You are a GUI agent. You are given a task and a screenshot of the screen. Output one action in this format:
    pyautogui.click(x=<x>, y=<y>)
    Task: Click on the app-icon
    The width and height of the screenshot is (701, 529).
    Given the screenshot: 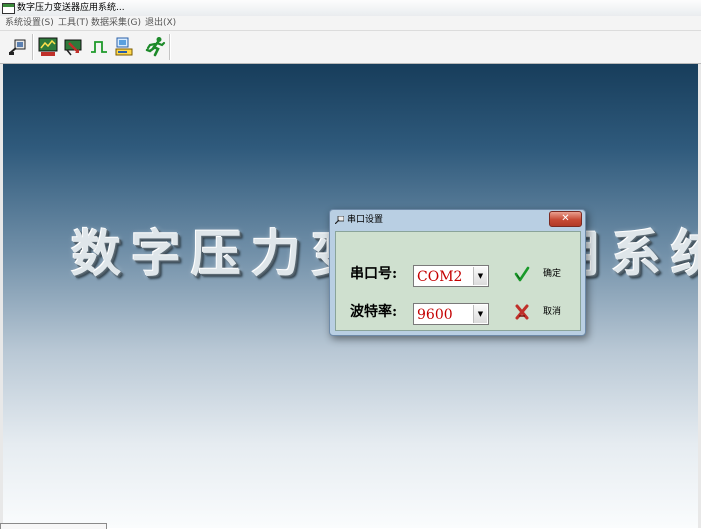 What is the action you would take?
    pyautogui.click(x=8, y=8)
    